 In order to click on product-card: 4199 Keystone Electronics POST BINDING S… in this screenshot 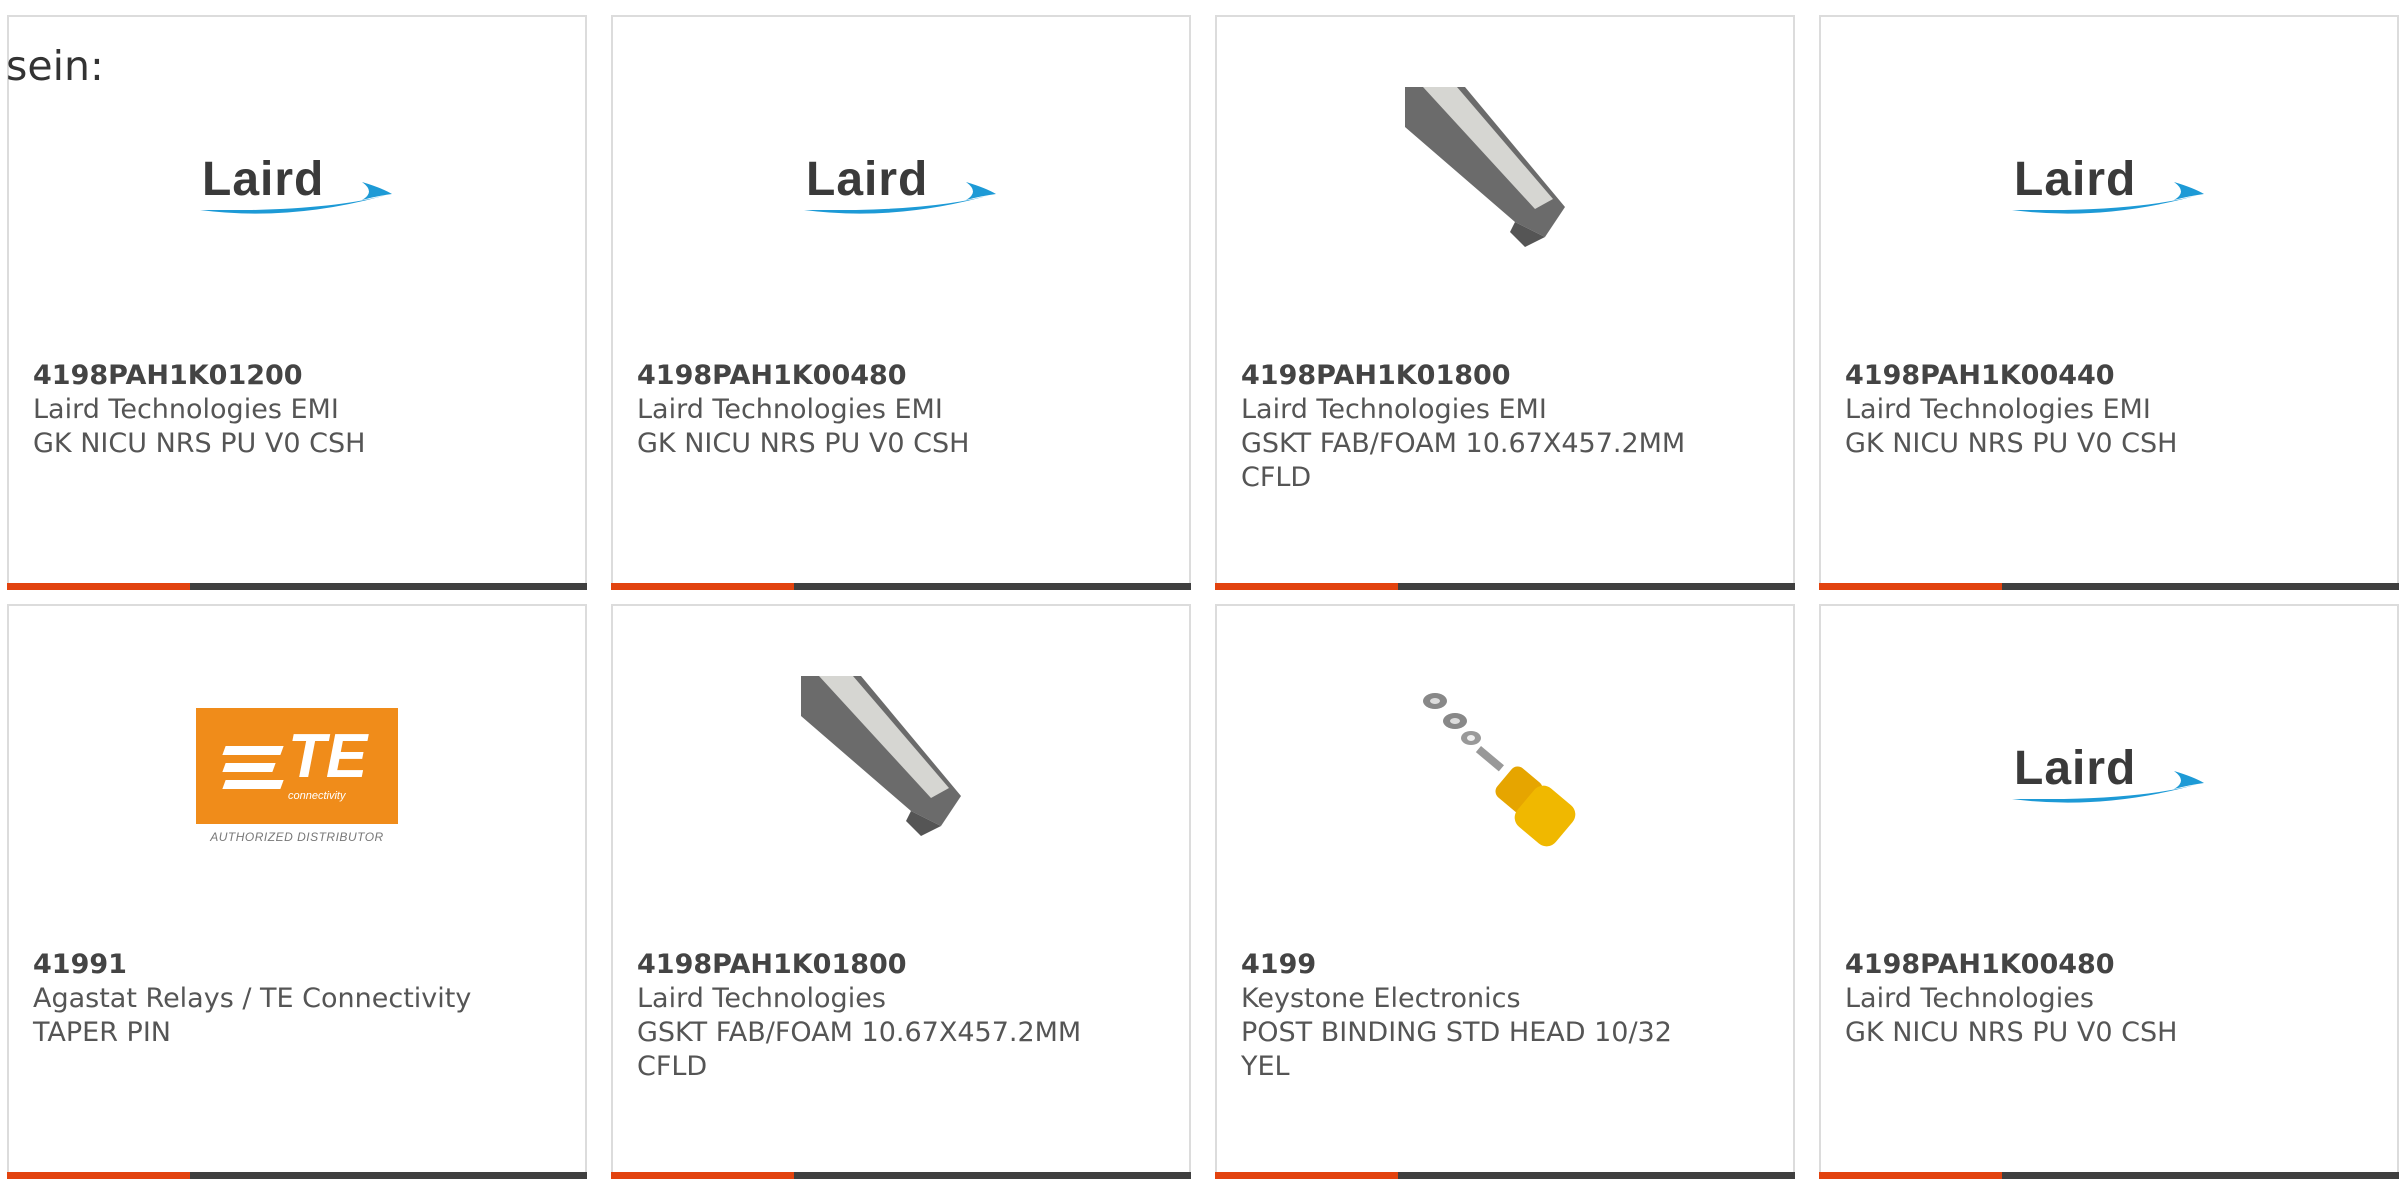, I will do `click(1505, 891)`.